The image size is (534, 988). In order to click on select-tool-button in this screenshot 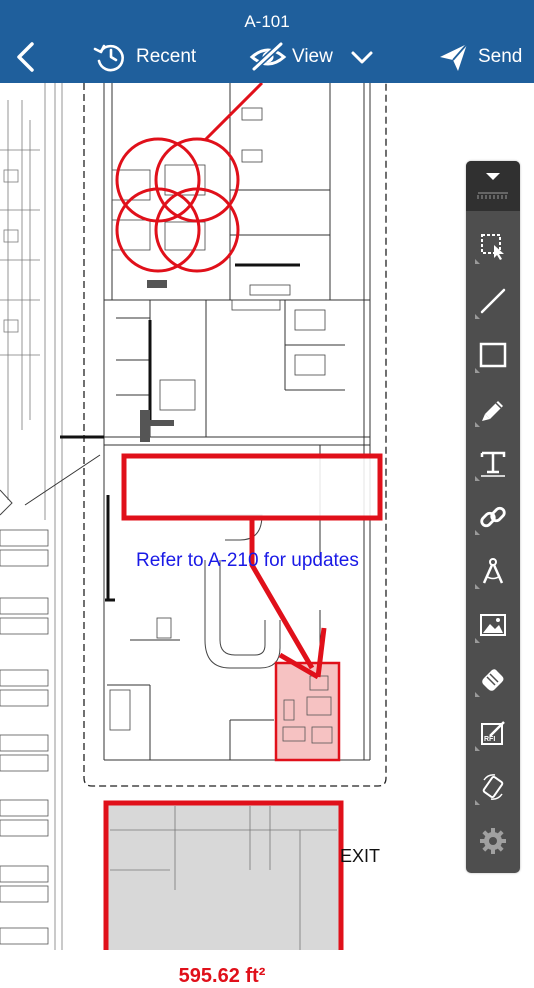, I will do `click(493, 246)`.